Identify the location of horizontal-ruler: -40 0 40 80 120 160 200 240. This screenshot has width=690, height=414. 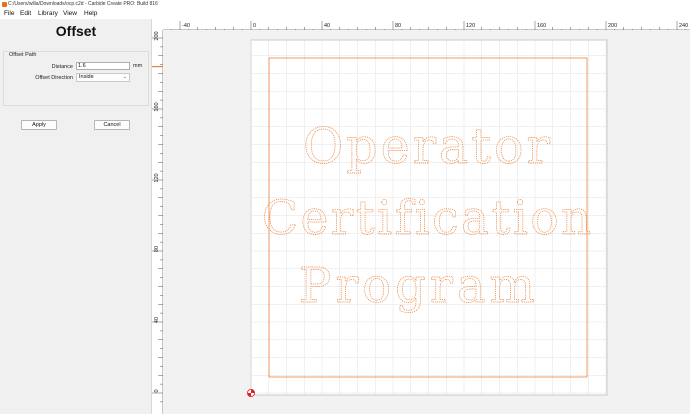
(421, 25).